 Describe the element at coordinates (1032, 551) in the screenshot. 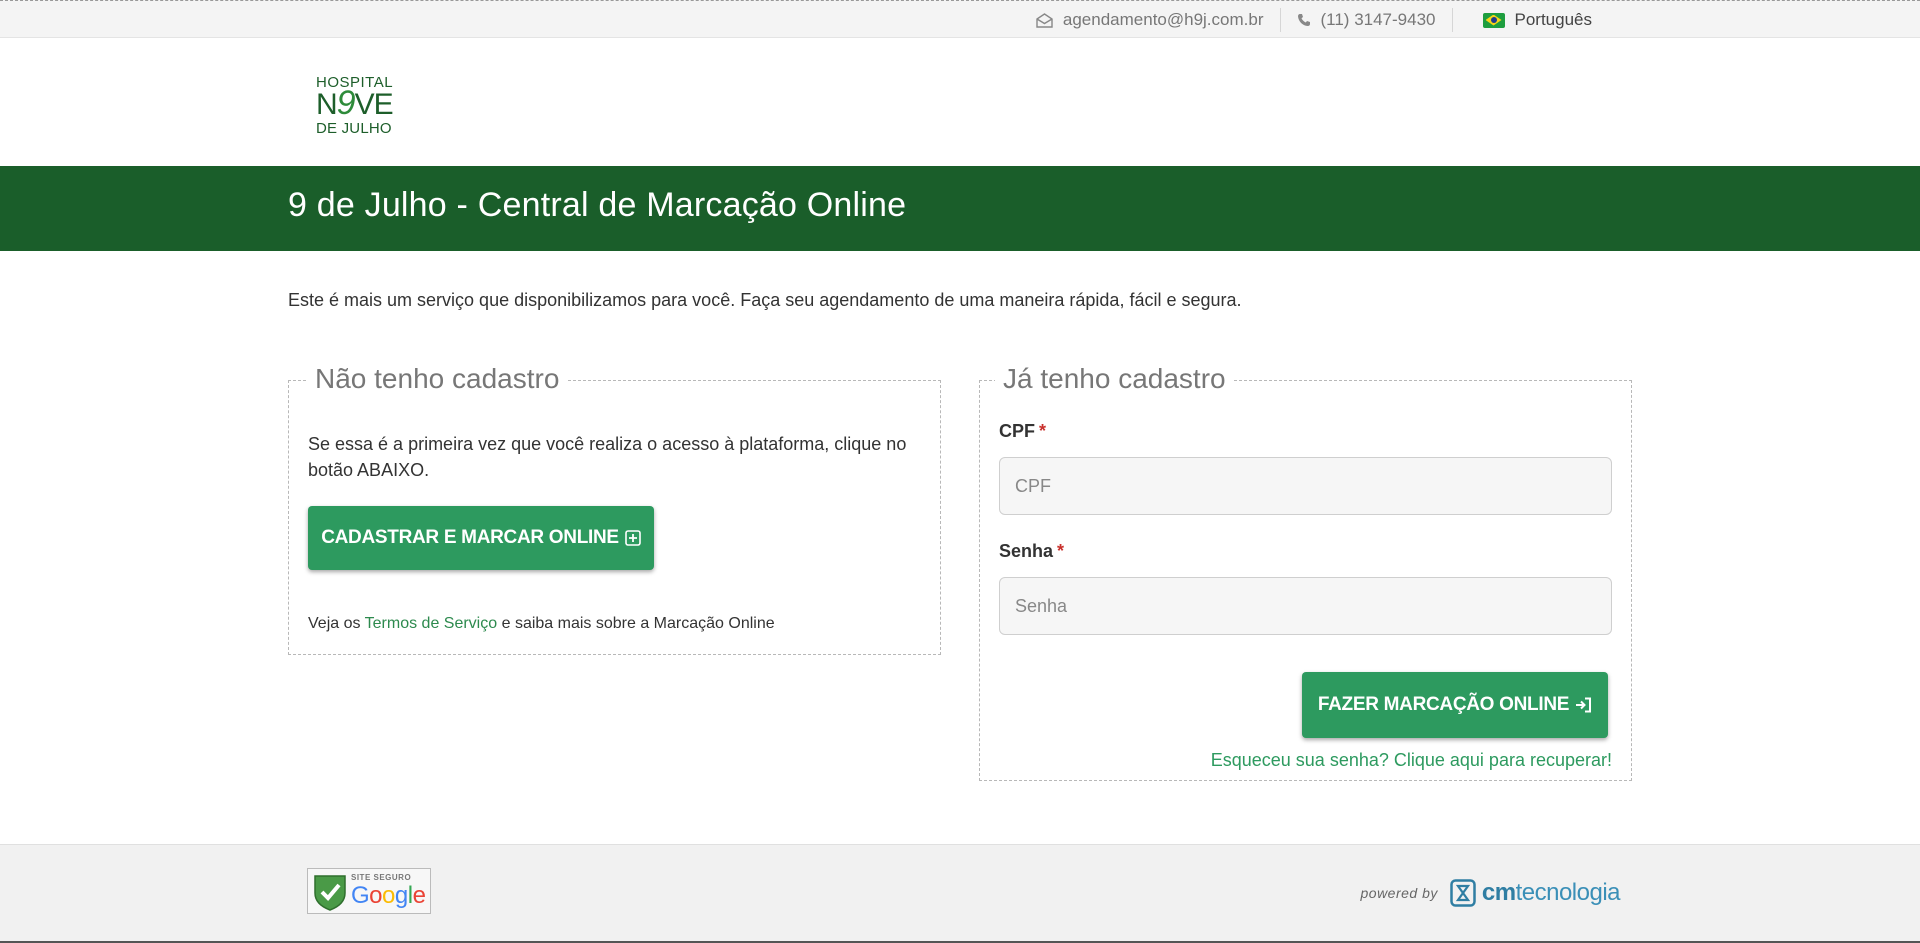

I see `password-label: Senha *` at that location.